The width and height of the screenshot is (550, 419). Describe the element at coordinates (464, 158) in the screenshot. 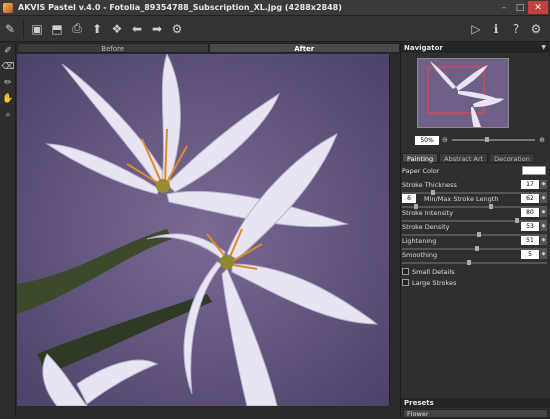

I see `tab-abstract-art: Abstract Art` at that location.